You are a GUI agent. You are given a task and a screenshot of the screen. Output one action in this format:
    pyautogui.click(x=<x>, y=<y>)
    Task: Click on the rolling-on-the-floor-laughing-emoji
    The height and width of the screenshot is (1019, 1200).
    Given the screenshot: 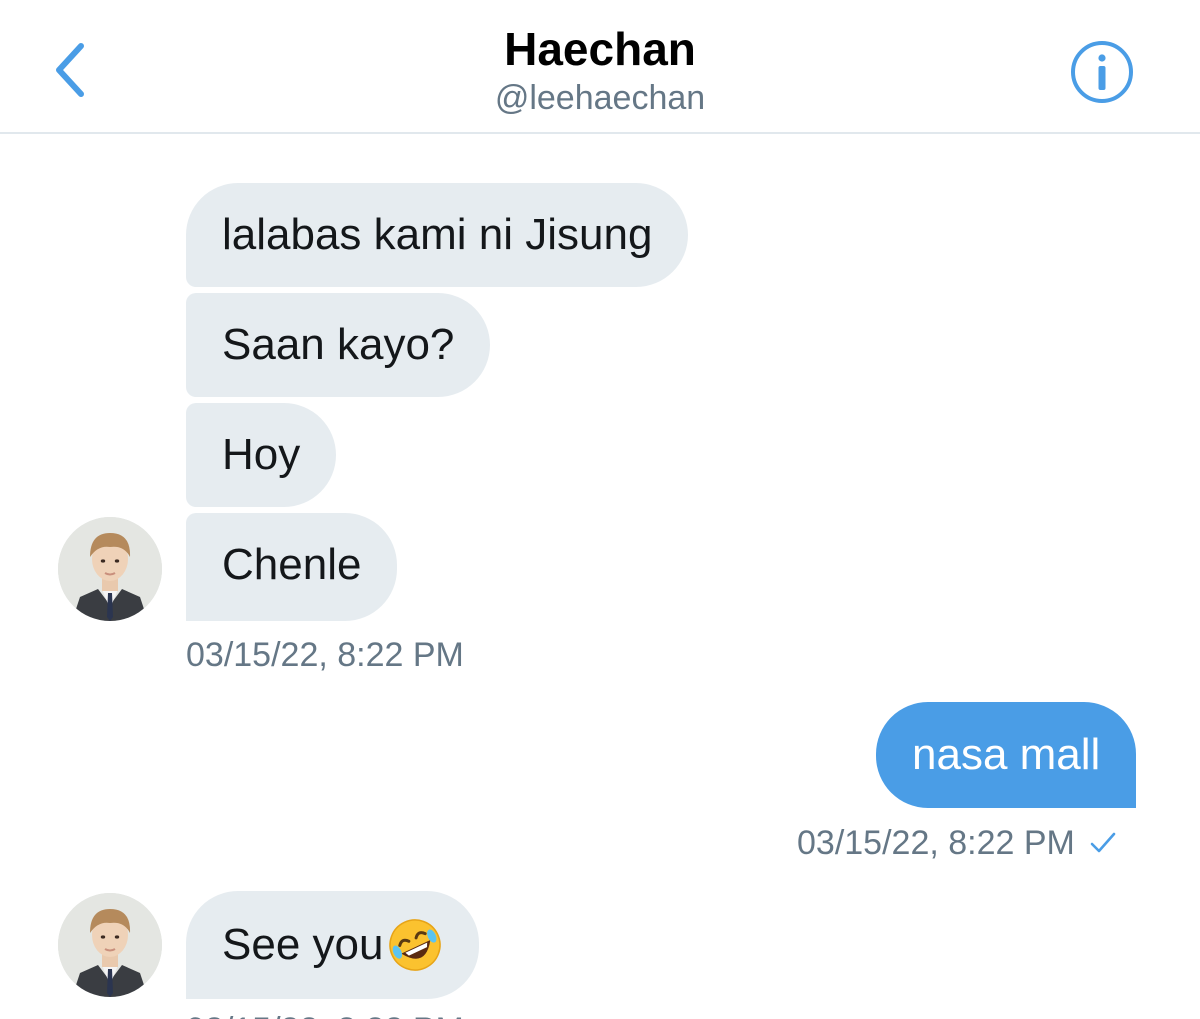 What is the action you would take?
    pyautogui.click(x=415, y=945)
    